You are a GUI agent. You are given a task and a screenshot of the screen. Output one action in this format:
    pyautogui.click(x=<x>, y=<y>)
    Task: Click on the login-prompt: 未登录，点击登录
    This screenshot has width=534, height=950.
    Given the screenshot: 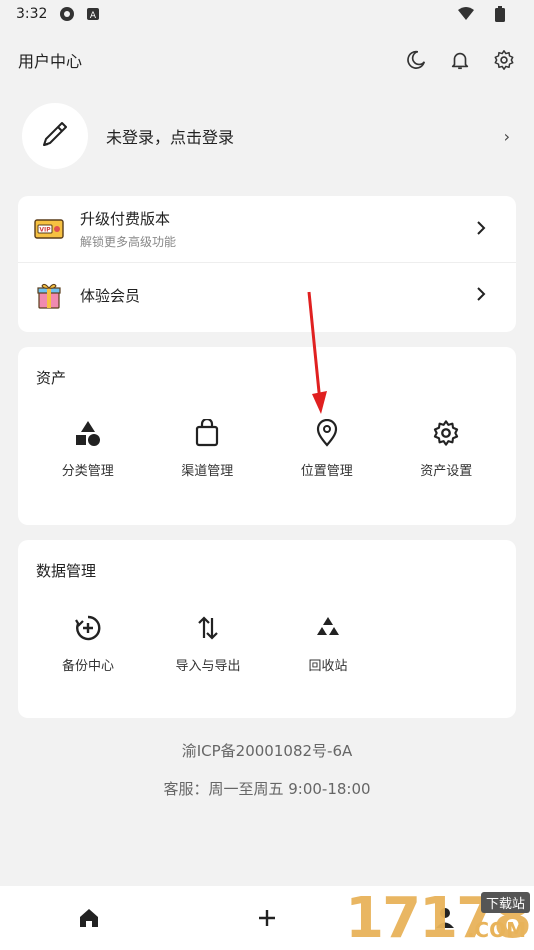 What is the action you would take?
    pyautogui.click(x=170, y=136)
    